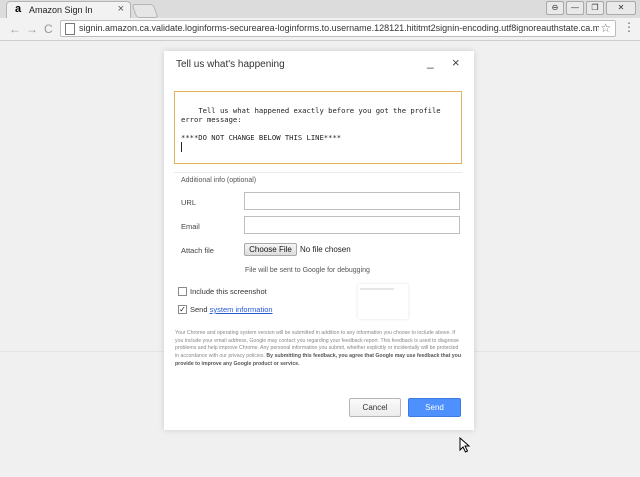 This screenshot has width=640, height=477. What do you see at coordinates (352, 225) in the screenshot?
I see `email-input` at bounding box center [352, 225].